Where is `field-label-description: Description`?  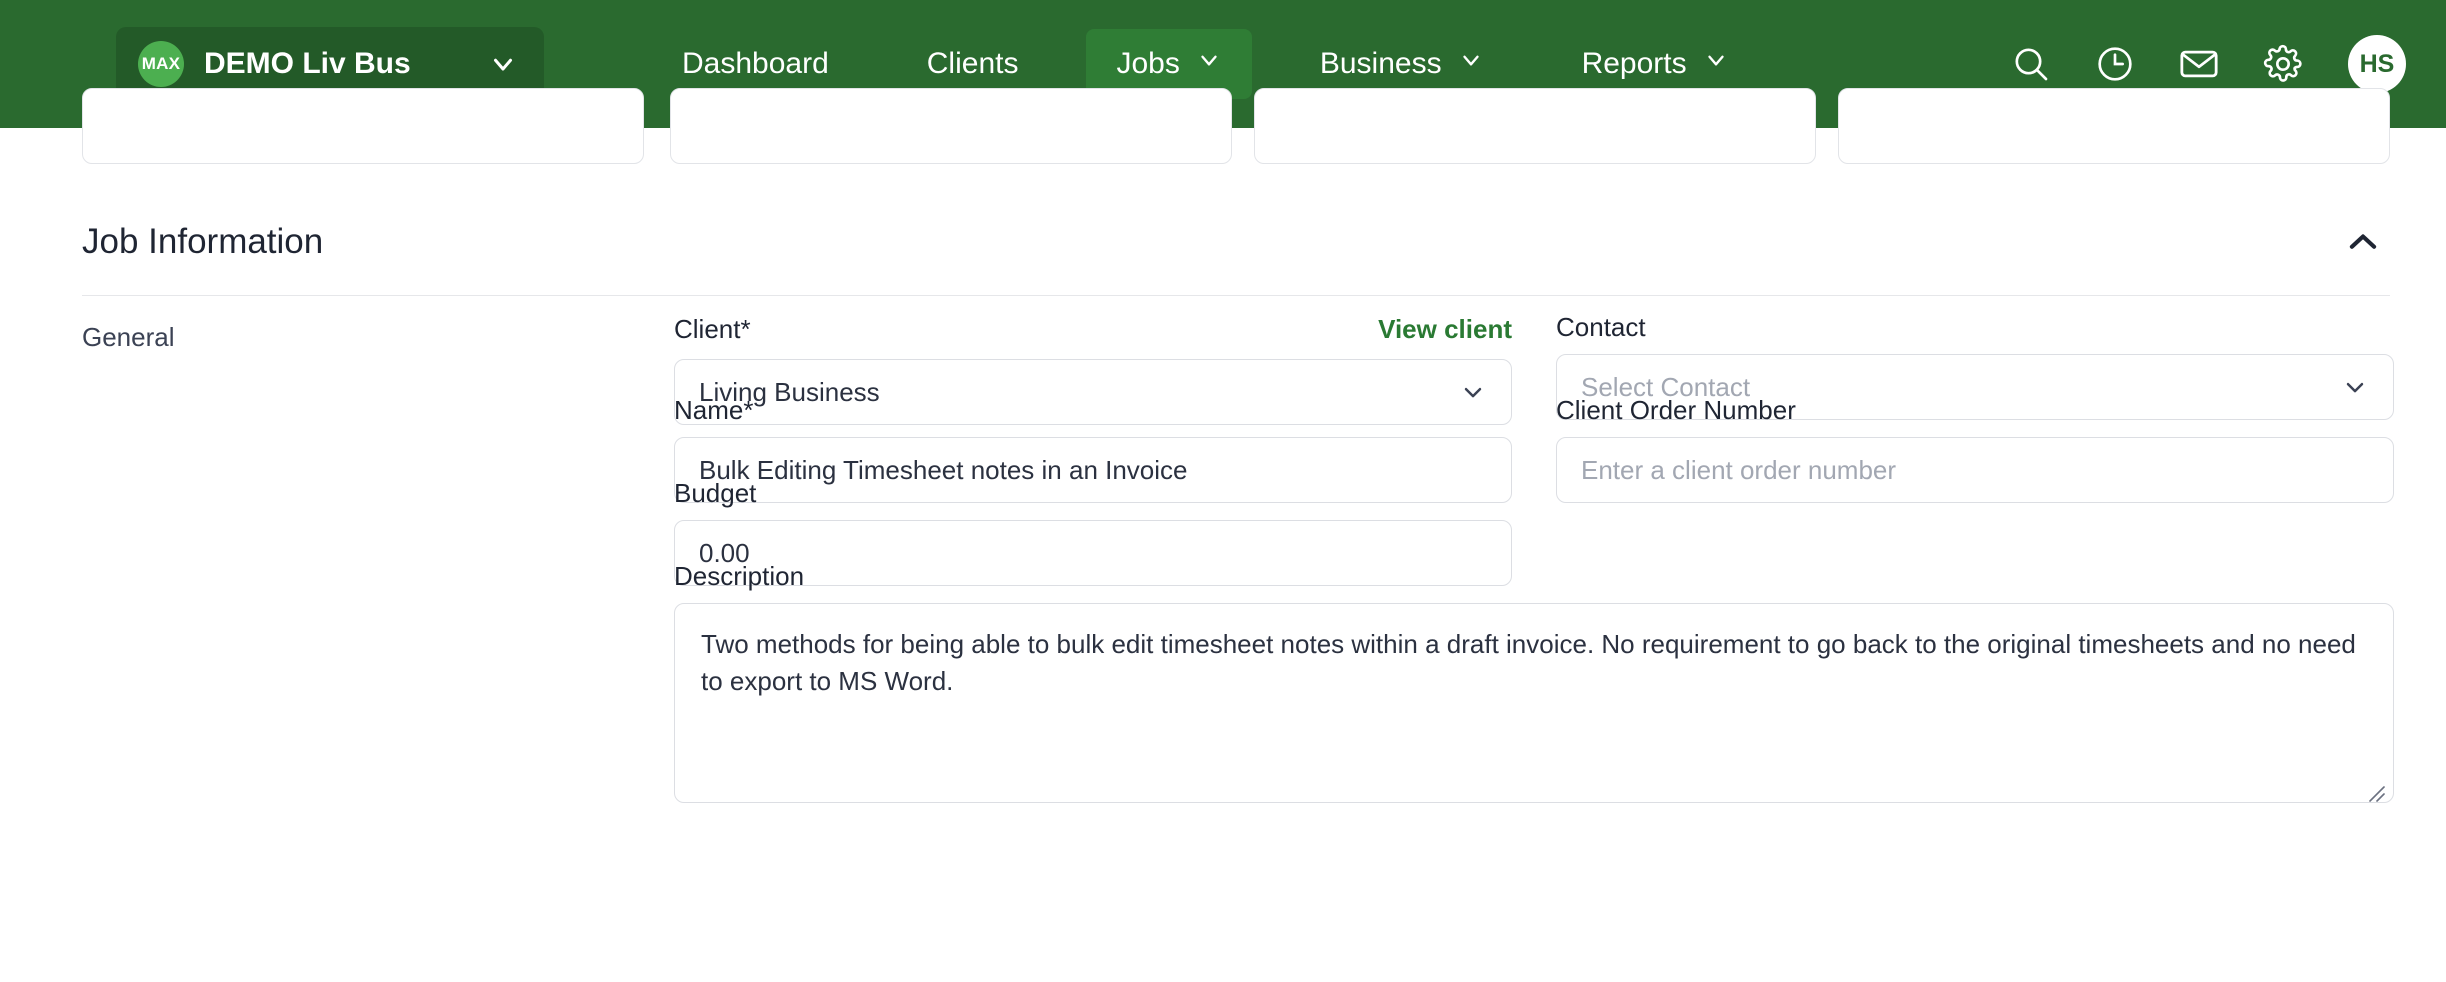 field-label-description: Description is located at coordinates (739, 576).